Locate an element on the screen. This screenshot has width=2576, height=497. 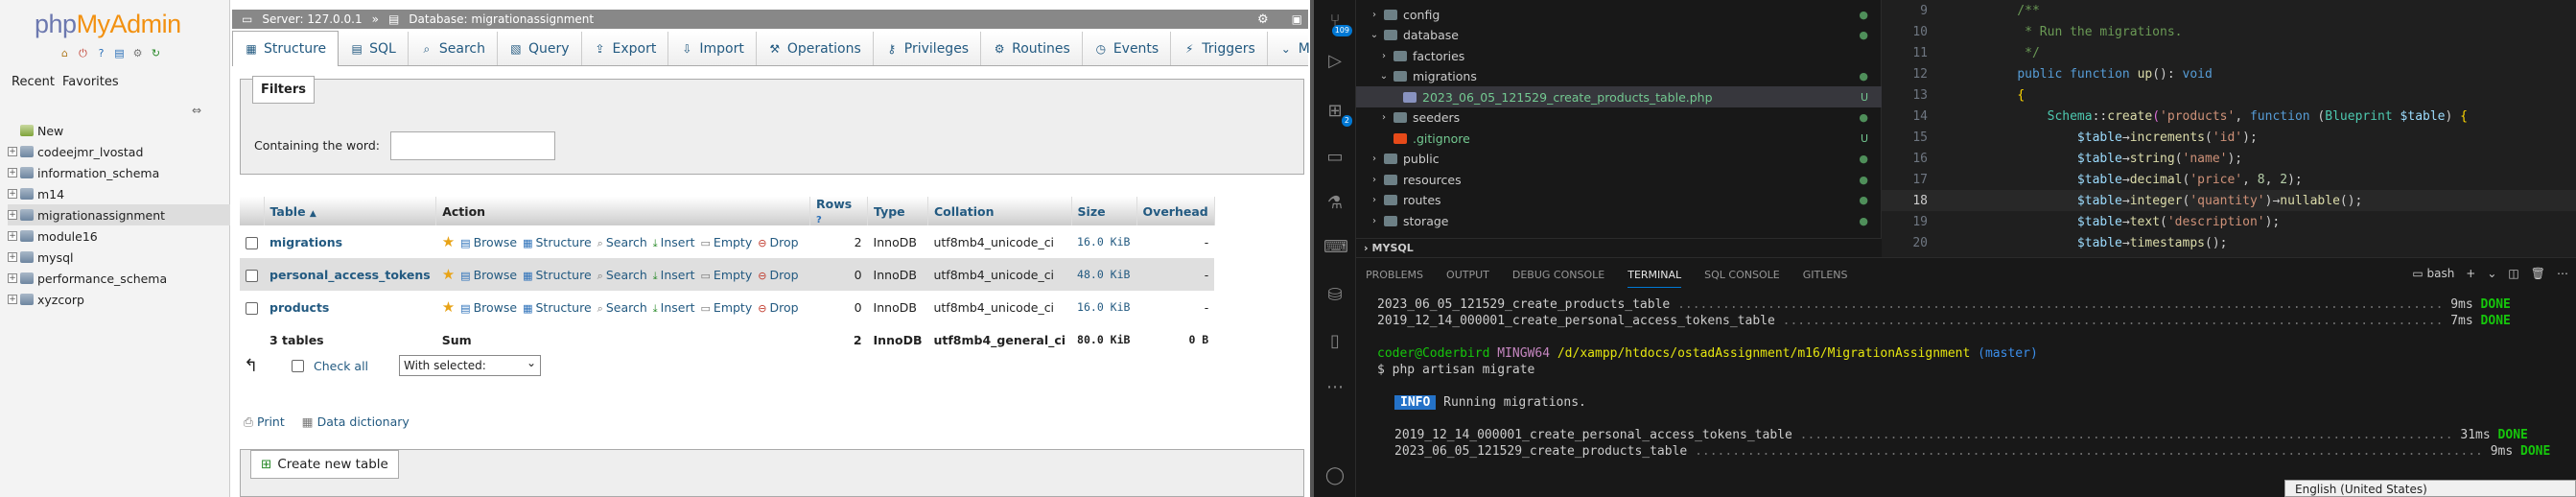
docs-icon: ▤ is located at coordinates (119, 53).